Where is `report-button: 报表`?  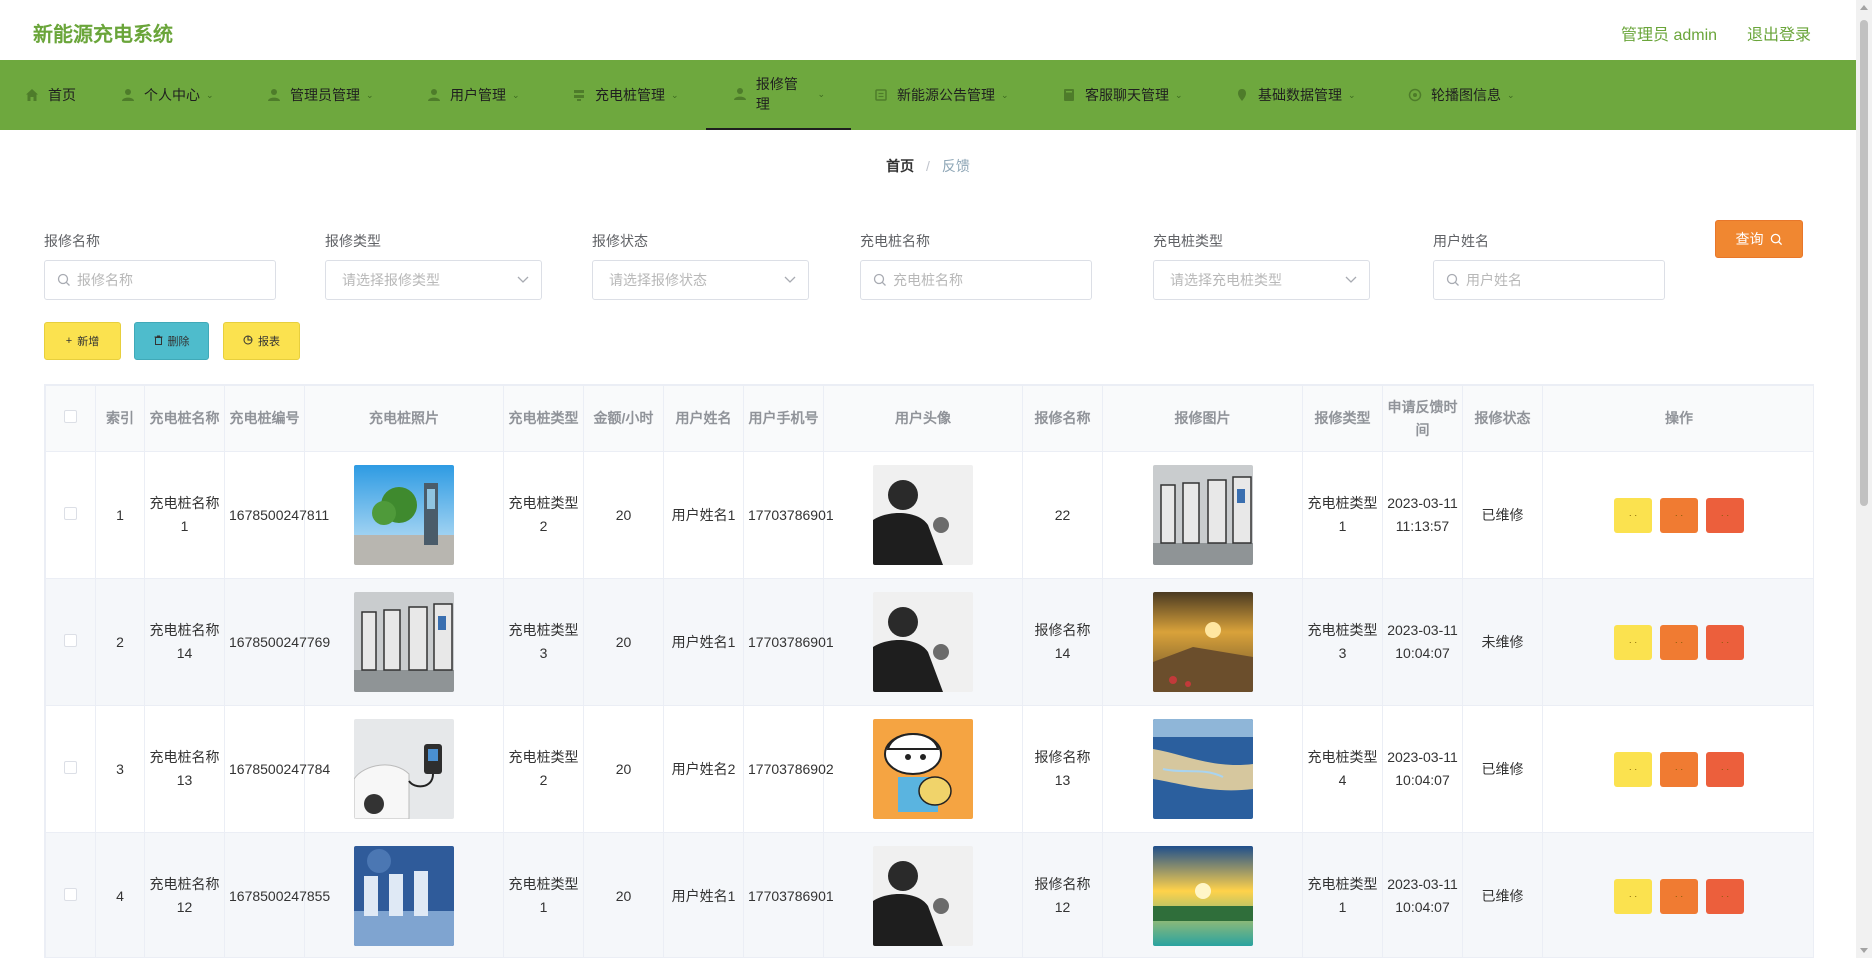 report-button: 报表 is located at coordinates (261, 341).